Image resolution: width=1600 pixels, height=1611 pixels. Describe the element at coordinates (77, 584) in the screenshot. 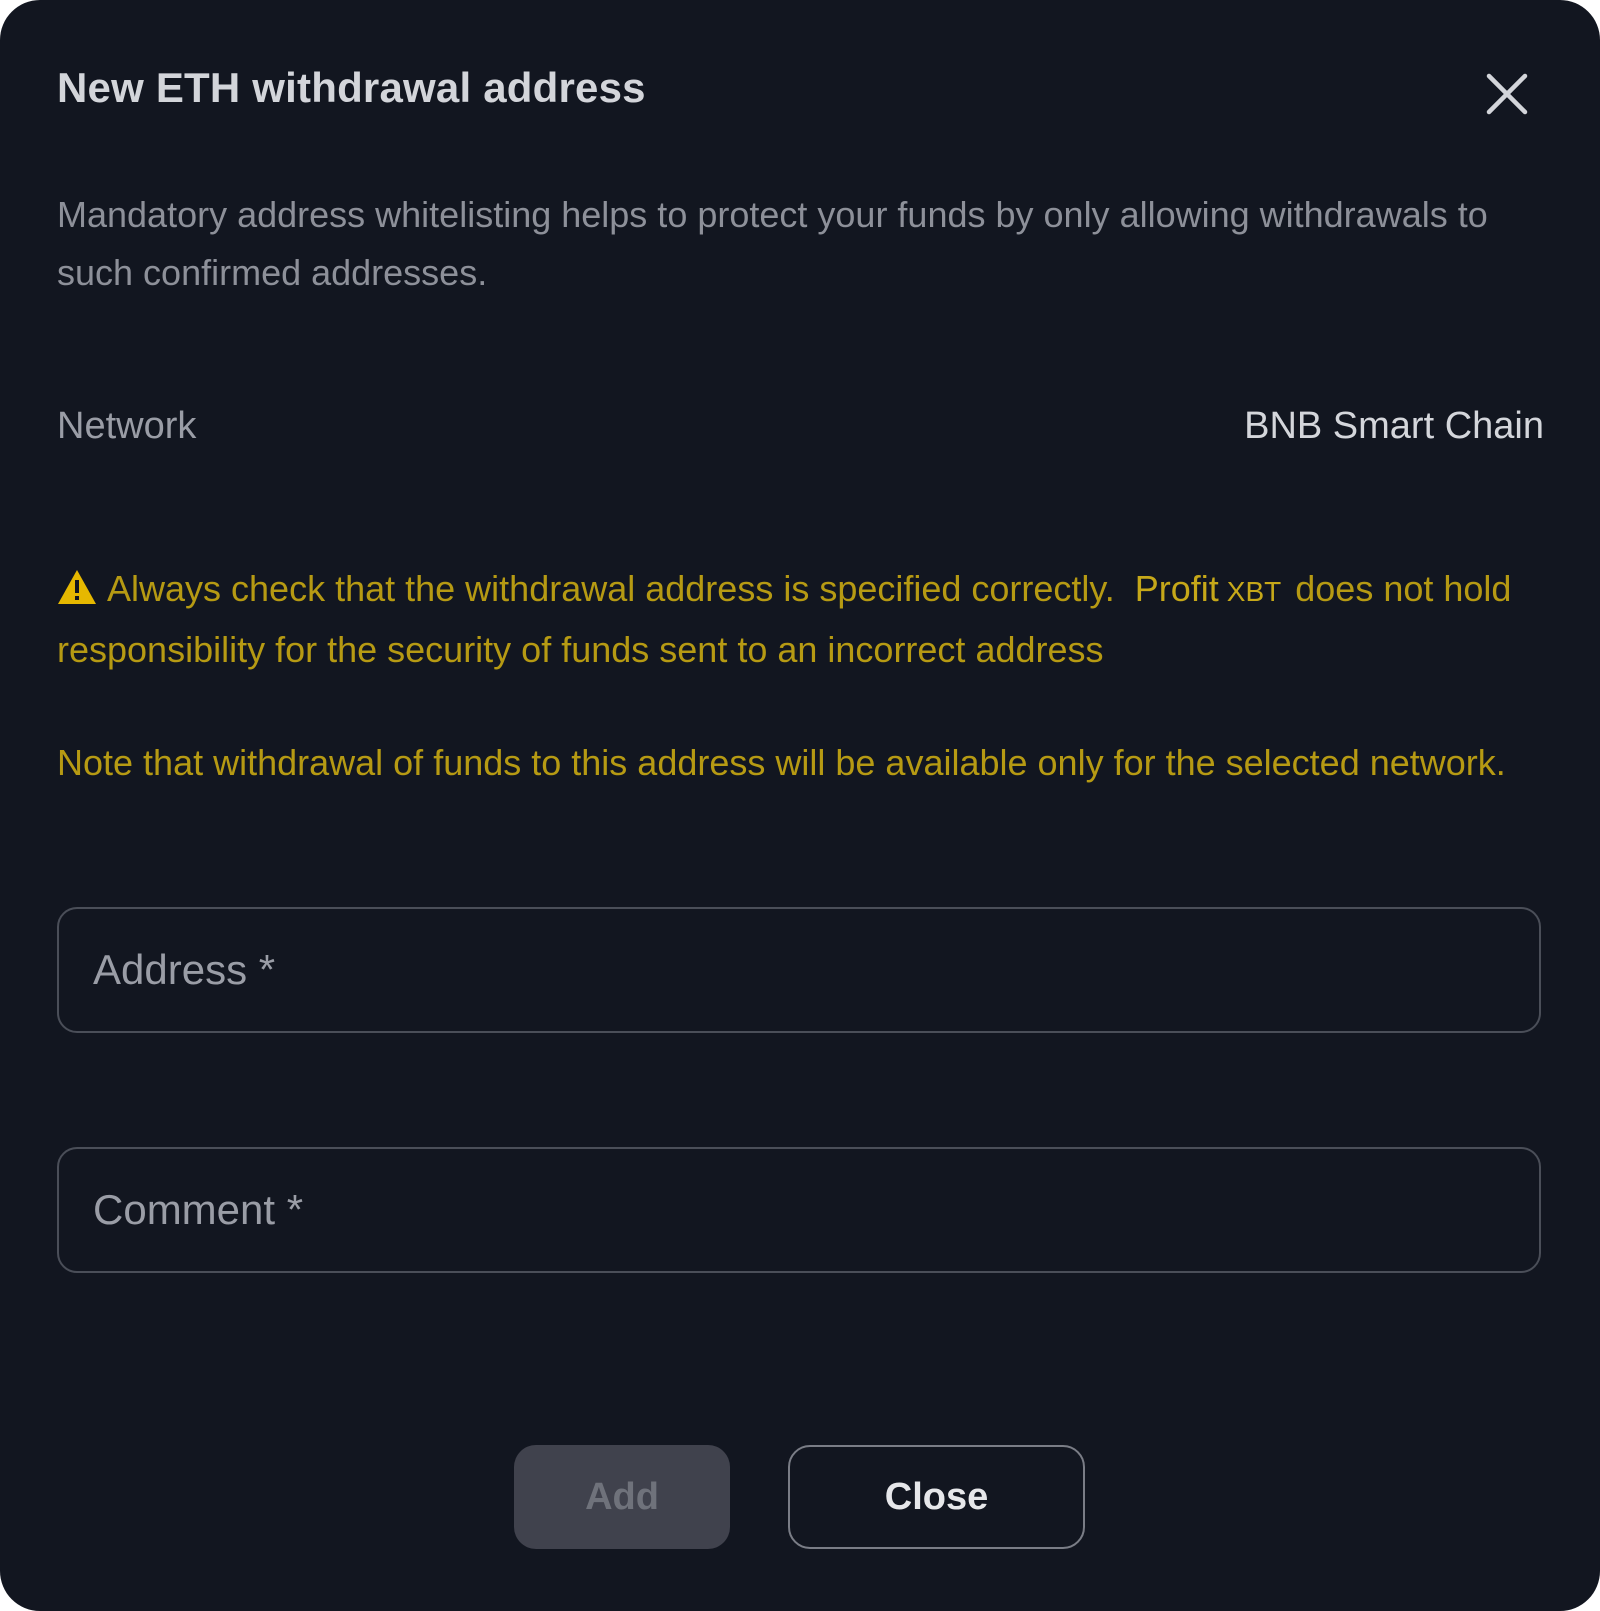

I see `warning-icon` at that location.